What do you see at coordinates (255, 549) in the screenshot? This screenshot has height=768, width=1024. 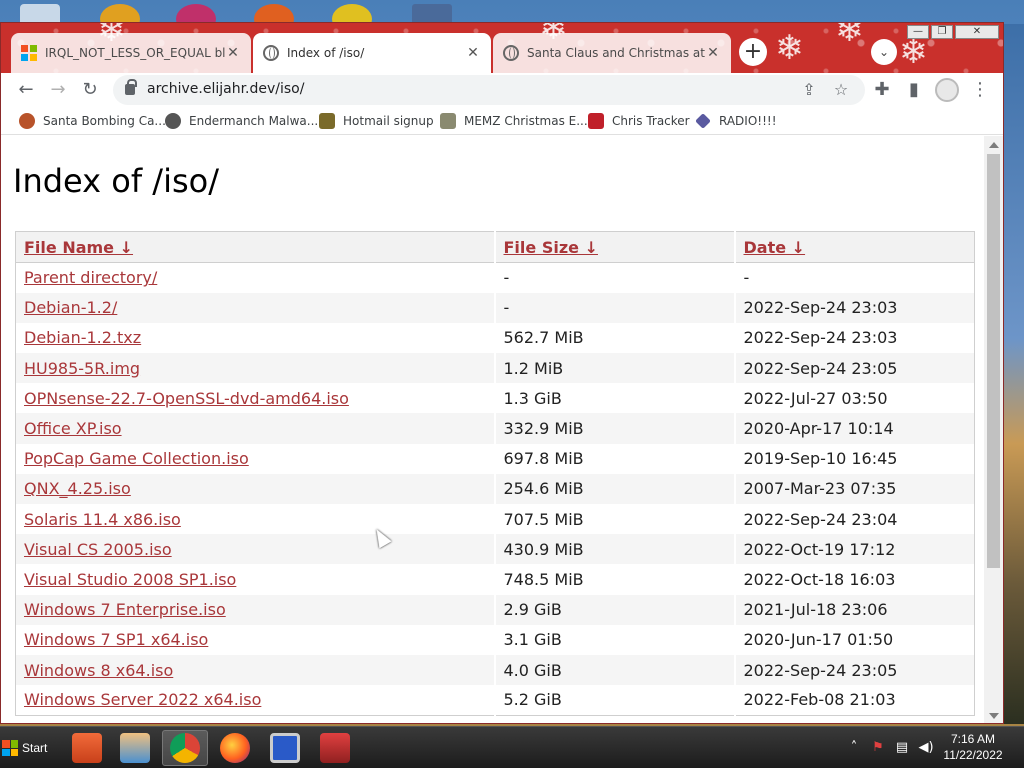 I see `file-name-cell: Visual CS 2005.iso` at bounding box center [255, 549].